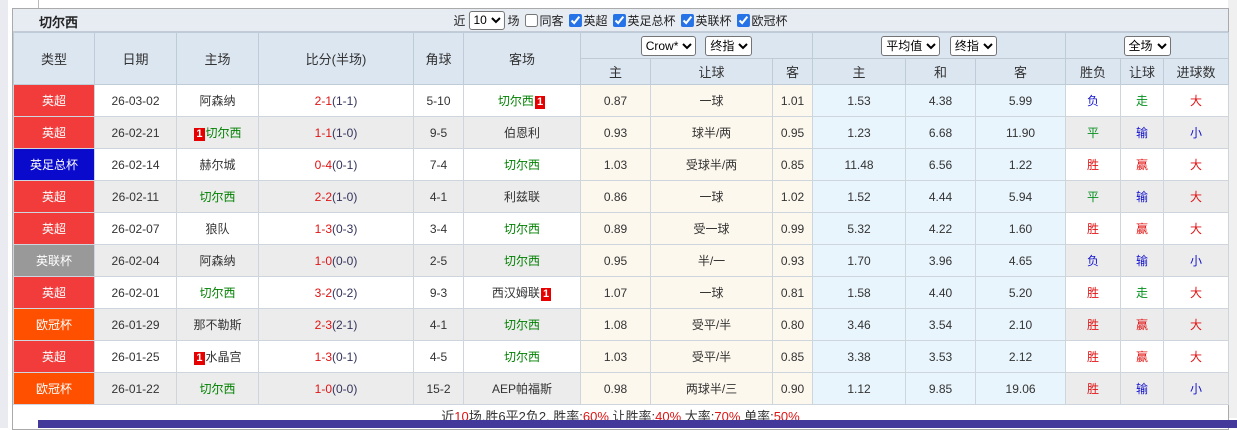 The height and width of the screenshot is (430, 1237). I want to click on league-filter-eflcup: 英联杯, so click(705, 20).